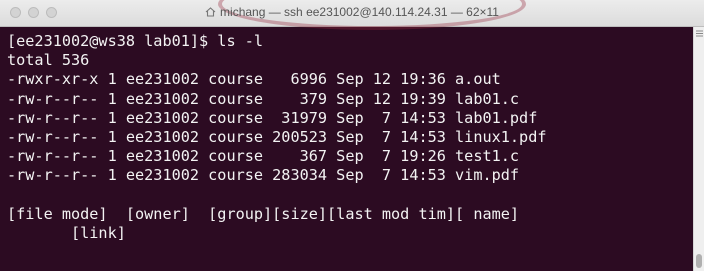 The height and width of the screenshot is (271, 704). What do you see at coordinates (135, 41) in the screenshot?
I see `prompt-line: [ee231002@ws38 lab01]$ ls -l` at bounding box center [135, 41].